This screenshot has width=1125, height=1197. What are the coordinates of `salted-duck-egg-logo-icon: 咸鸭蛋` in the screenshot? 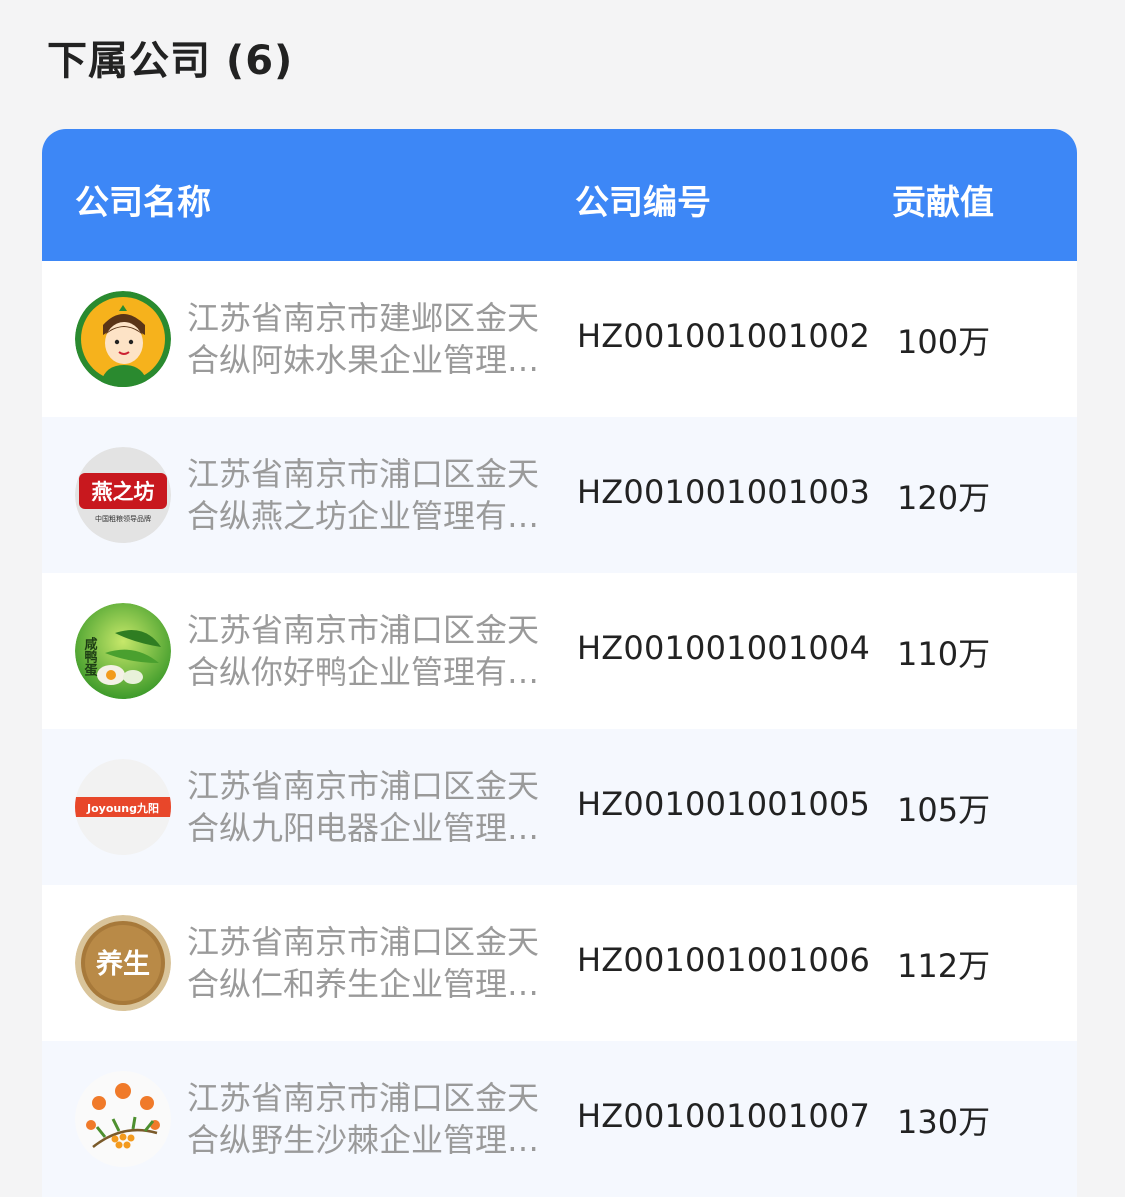 It's located at (123, 651).